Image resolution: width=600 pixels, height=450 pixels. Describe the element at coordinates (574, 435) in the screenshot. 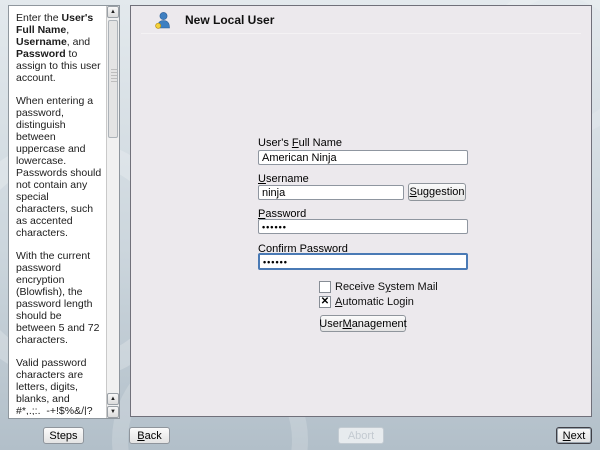

I see `next-button: Next` at that location.